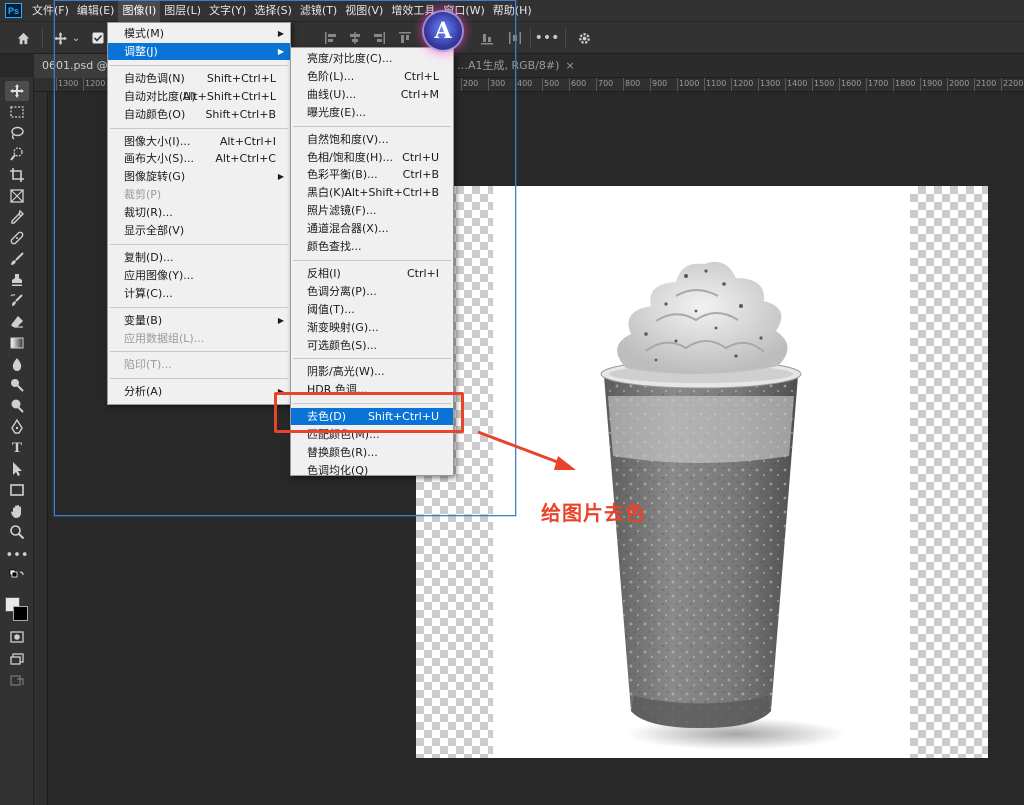 The height and width of the screenshot is (805, 1024). What do you see at coordinates (143, 195) in the screenshot?
I see `image-menu-item-label: 裁剪(P)` at bounding box center [143, 195].